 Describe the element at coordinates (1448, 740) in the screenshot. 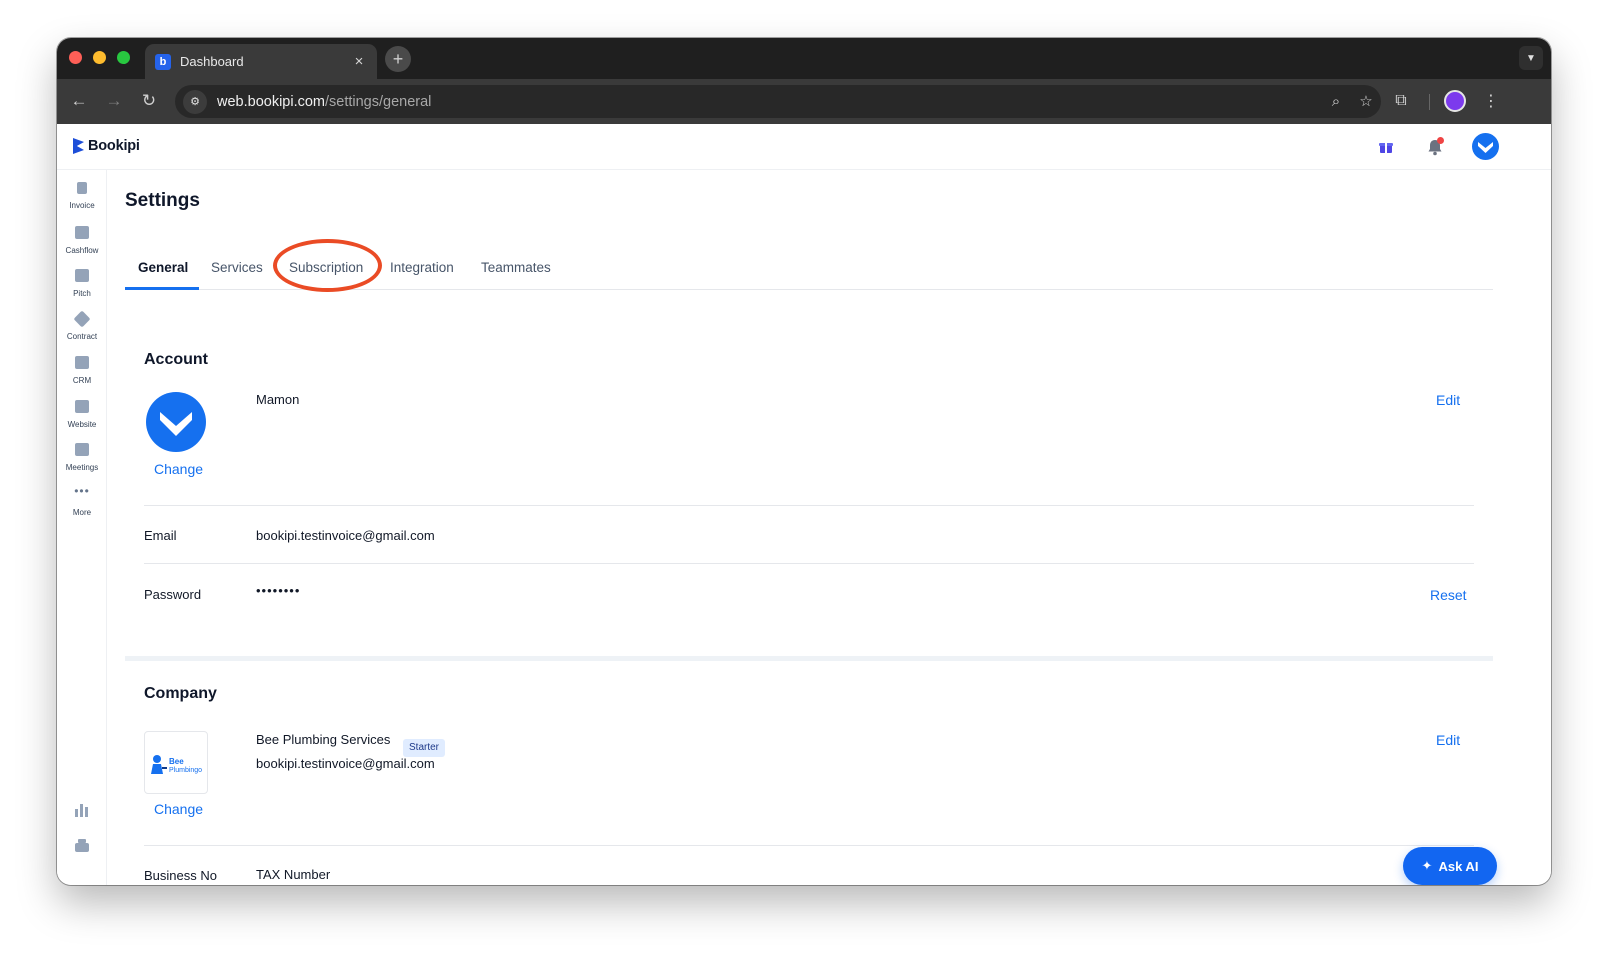

I see `edit-company-link: Edit` at that location.